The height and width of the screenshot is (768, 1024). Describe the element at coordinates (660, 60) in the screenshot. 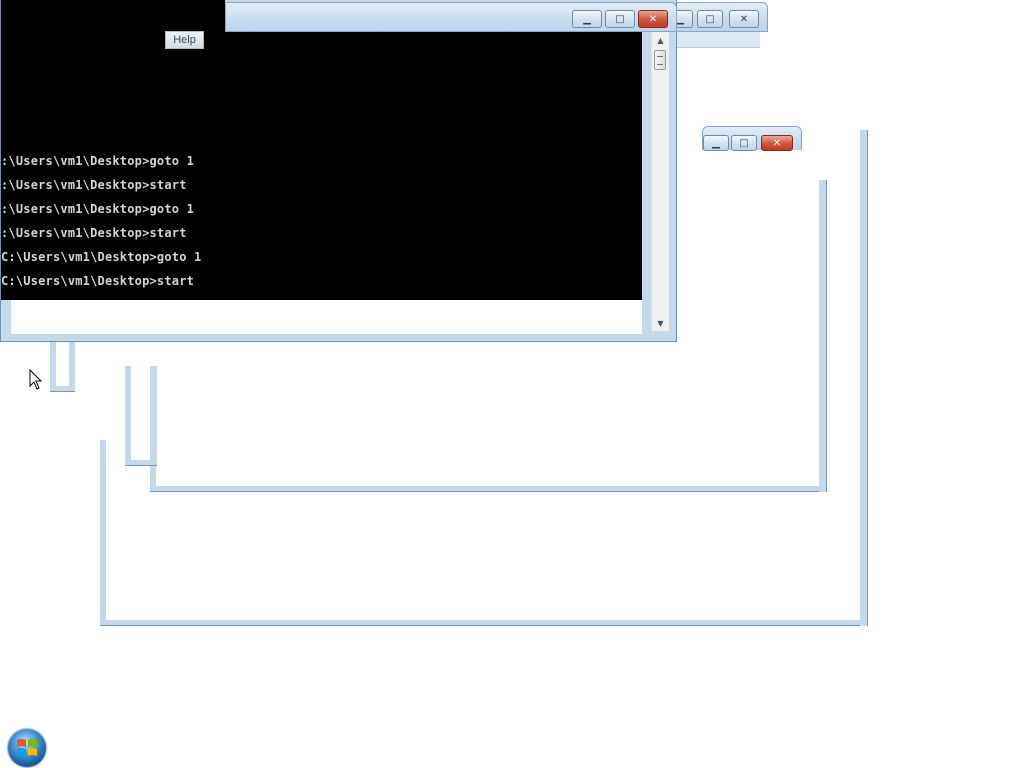

I see `scrollbar-thumb` at that location.